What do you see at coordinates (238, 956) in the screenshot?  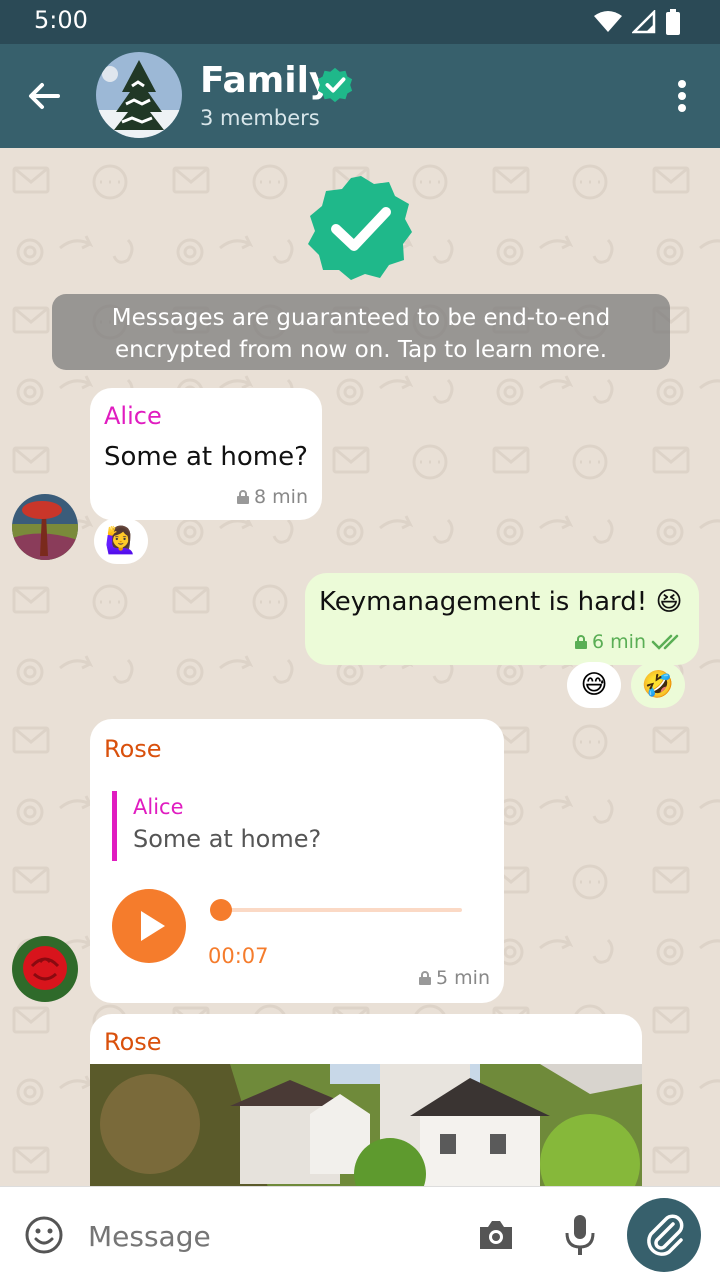 I see `audio-duration: 00:07` at bounding box center [238, 956].